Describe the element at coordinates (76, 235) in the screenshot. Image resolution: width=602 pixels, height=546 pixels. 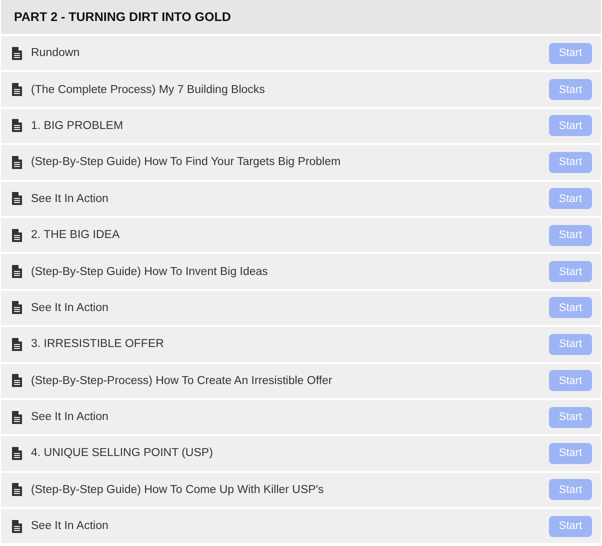
I see `lesson-title: 2. THE BIG IDEA` at that location.